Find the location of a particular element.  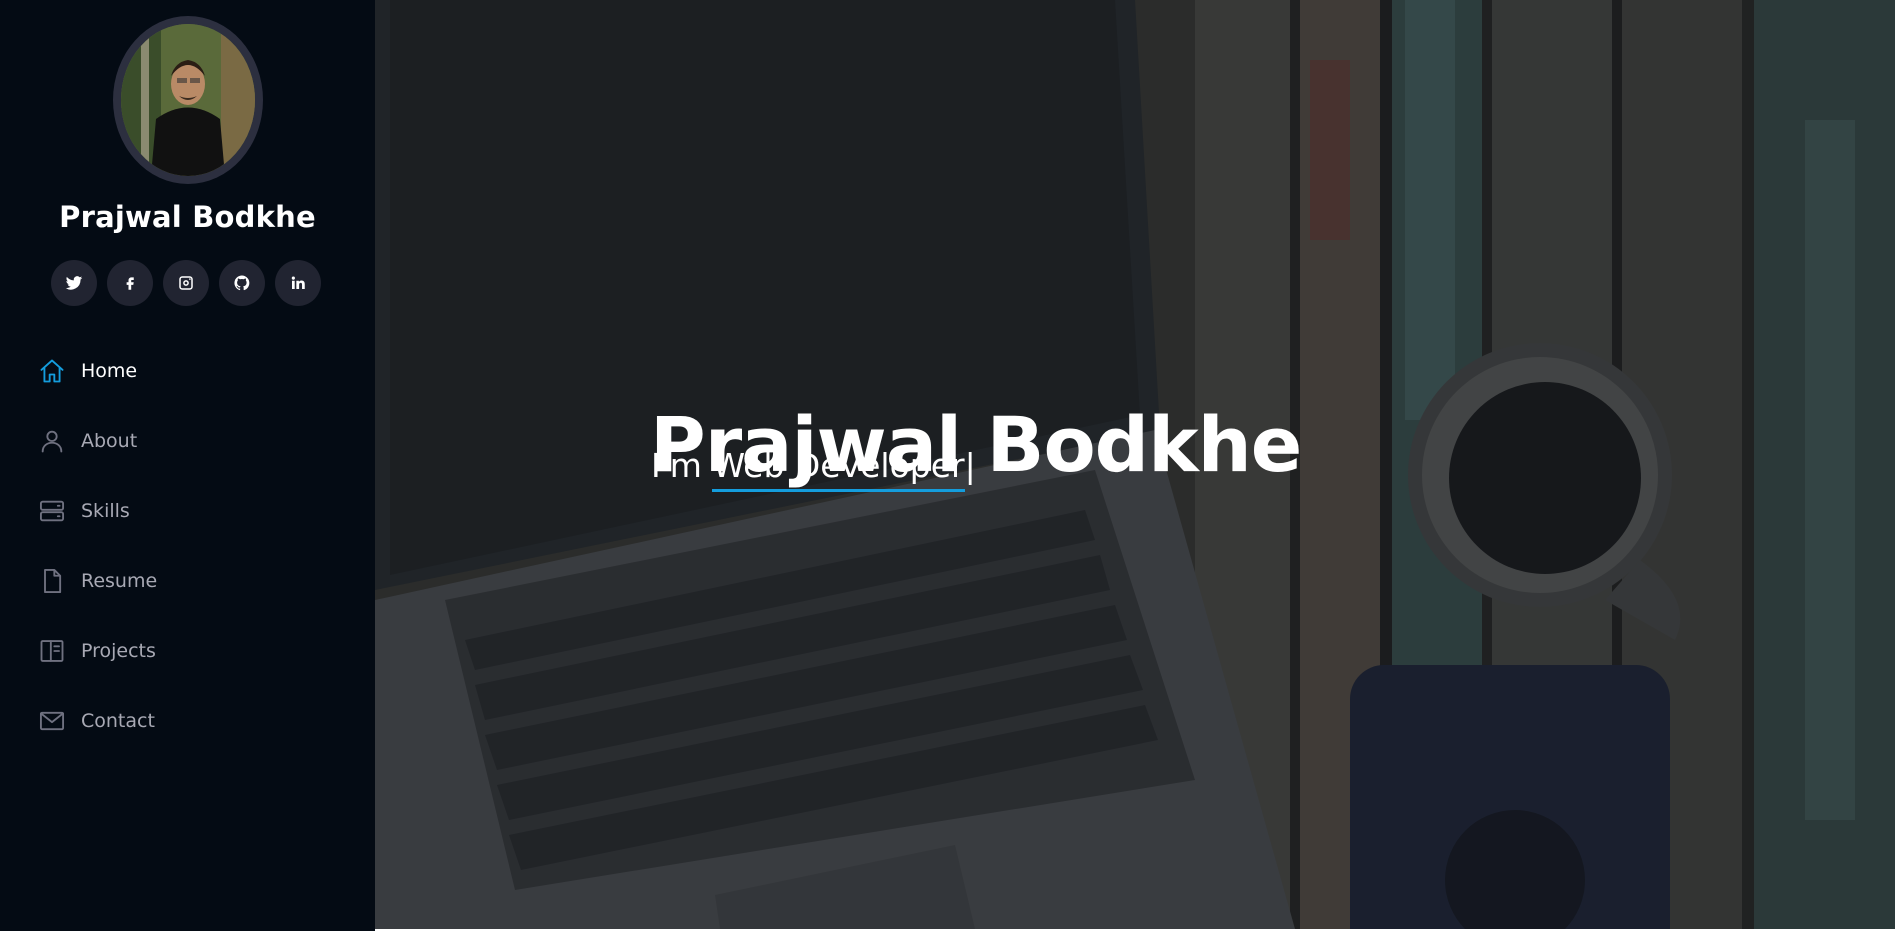

book-icon is located at coordinates (52, 651).